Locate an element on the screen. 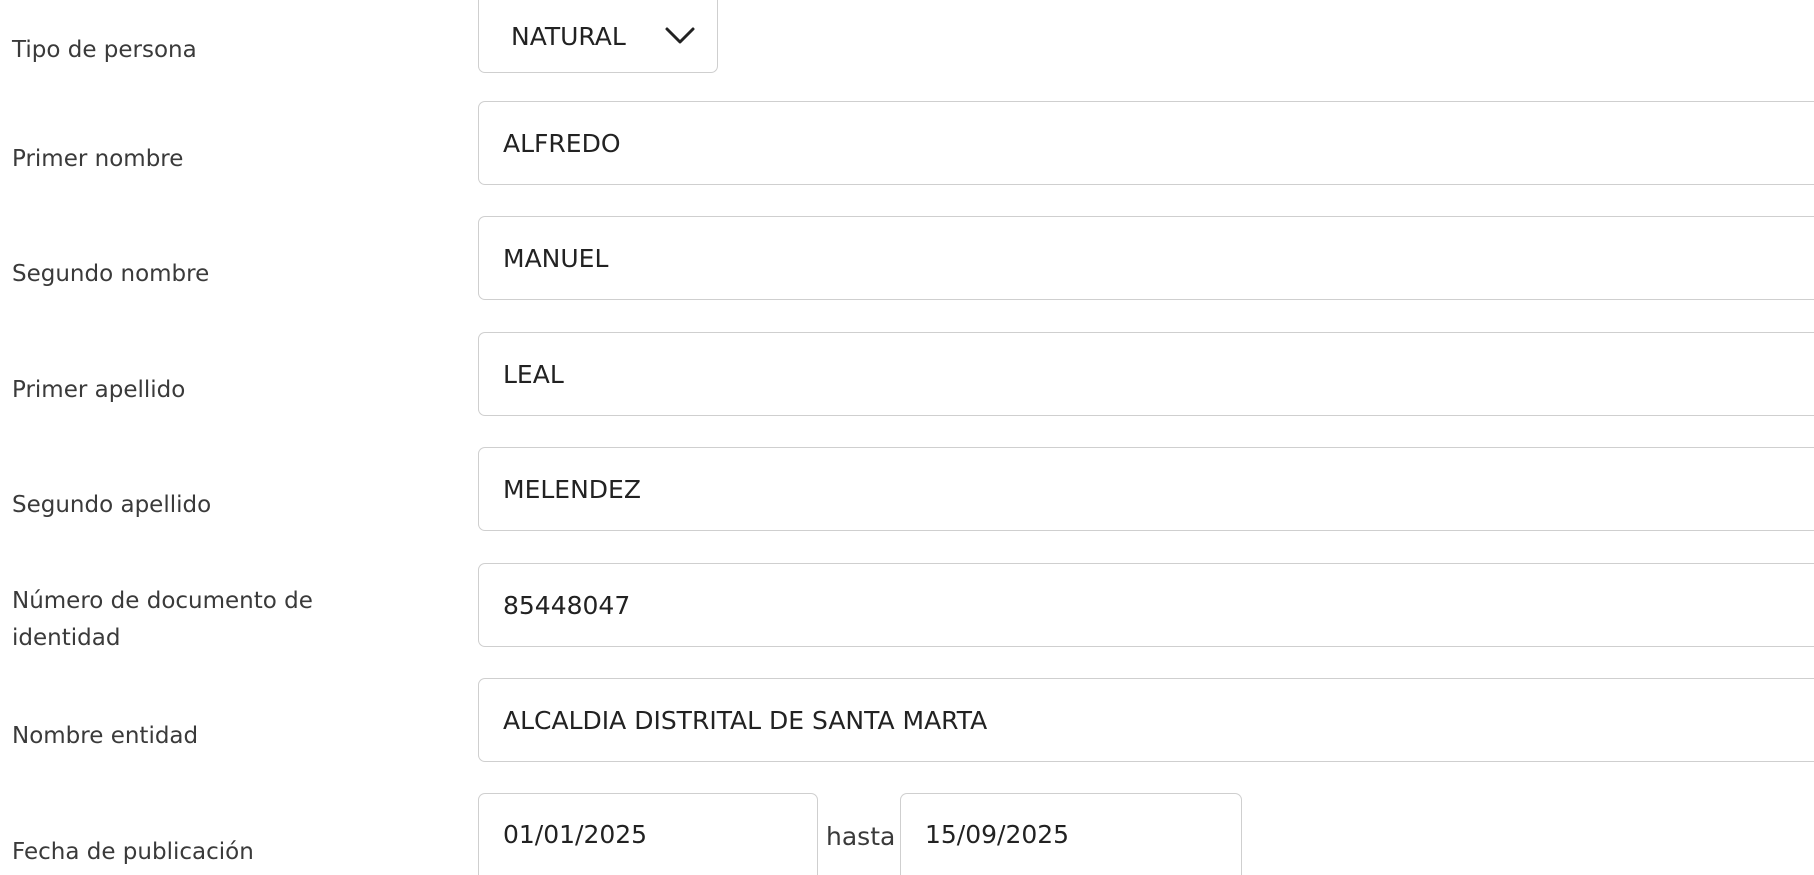 This screenshot has height=875, width=1814. fecha-publicacion-label: Fecha de publicación is located at coordinates (133, 852).